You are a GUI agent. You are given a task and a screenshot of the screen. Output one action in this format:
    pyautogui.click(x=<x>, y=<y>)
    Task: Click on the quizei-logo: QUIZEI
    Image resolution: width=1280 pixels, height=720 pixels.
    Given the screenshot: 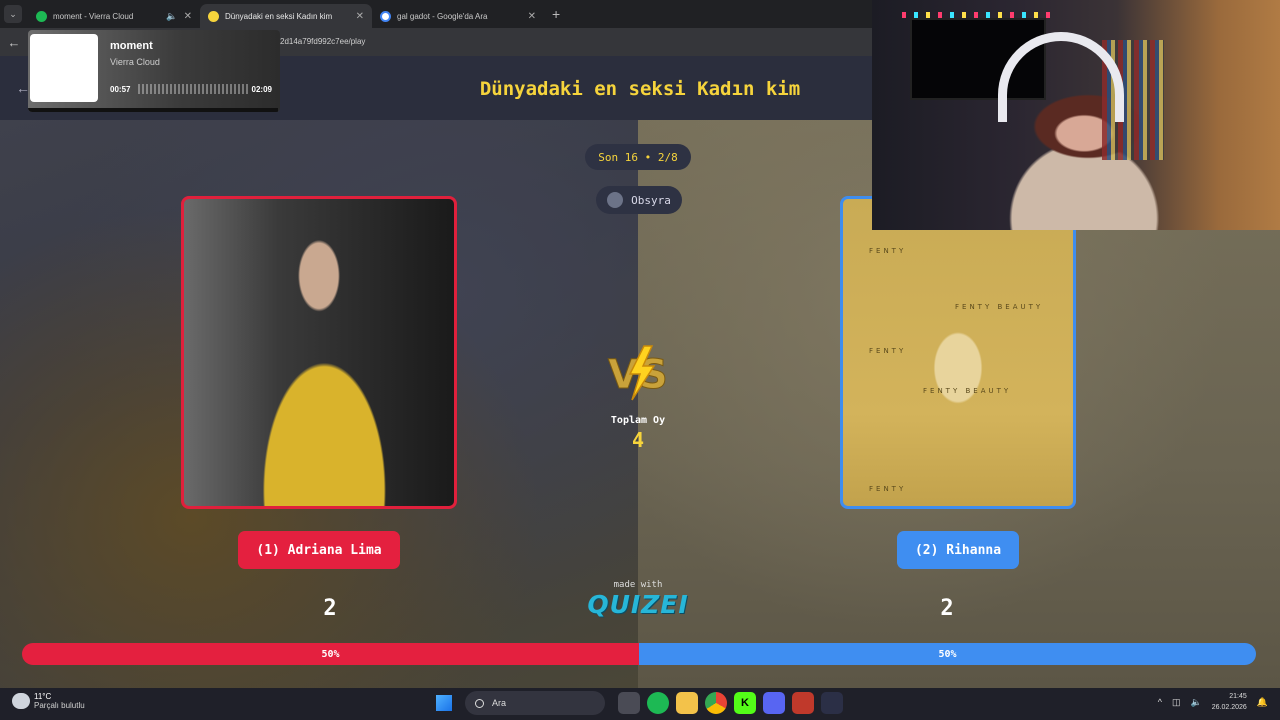 What is the action you would take?
    pyautogui.click(x=638, y=604)
    